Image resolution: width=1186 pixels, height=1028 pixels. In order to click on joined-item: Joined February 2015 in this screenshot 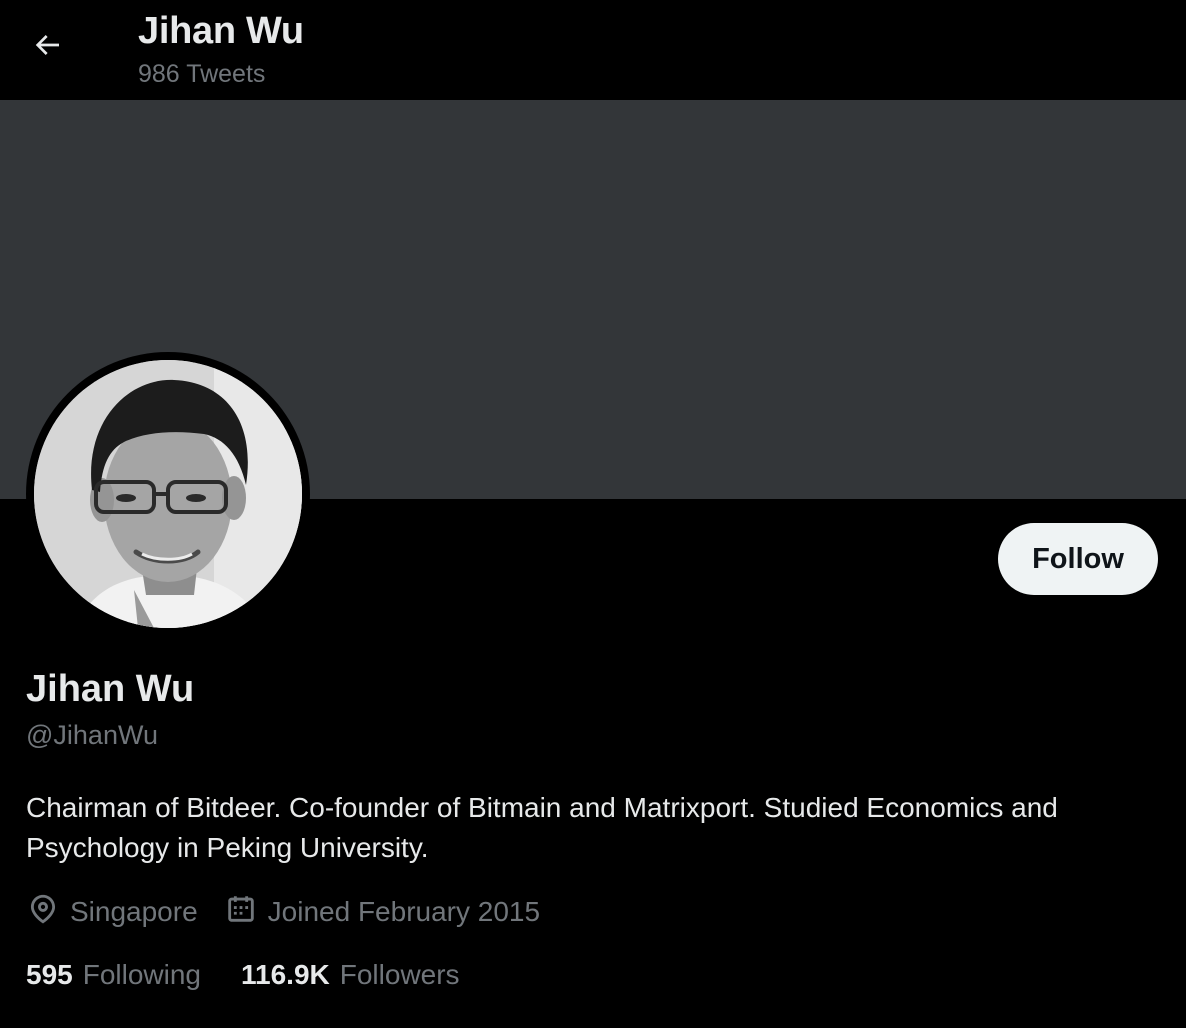, I will do `click(382, 912)`.